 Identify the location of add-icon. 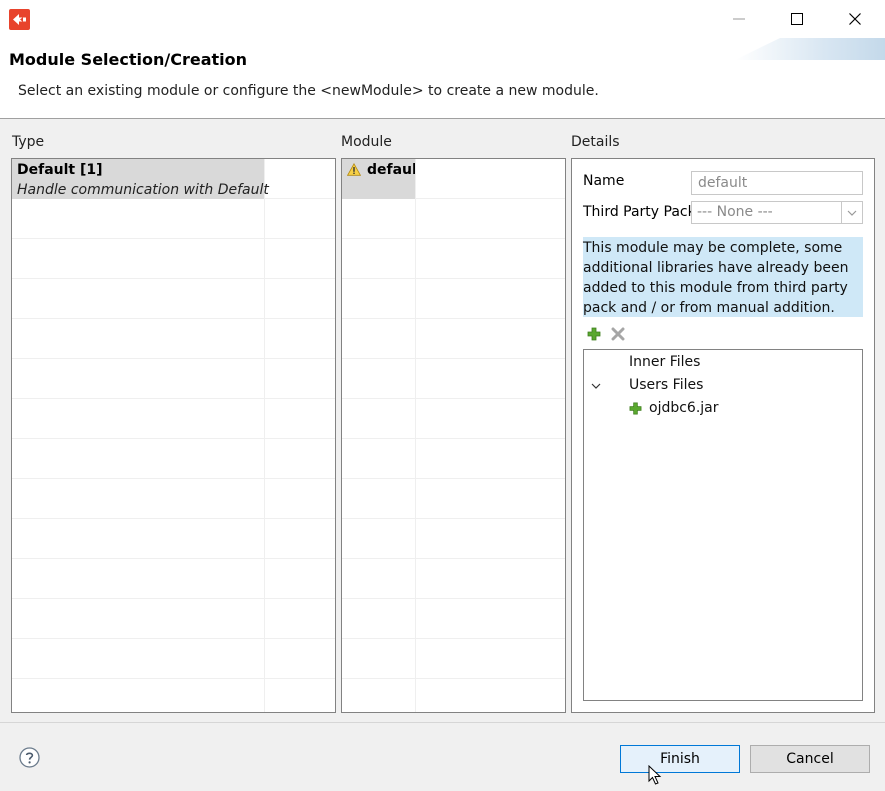
(594, 334).